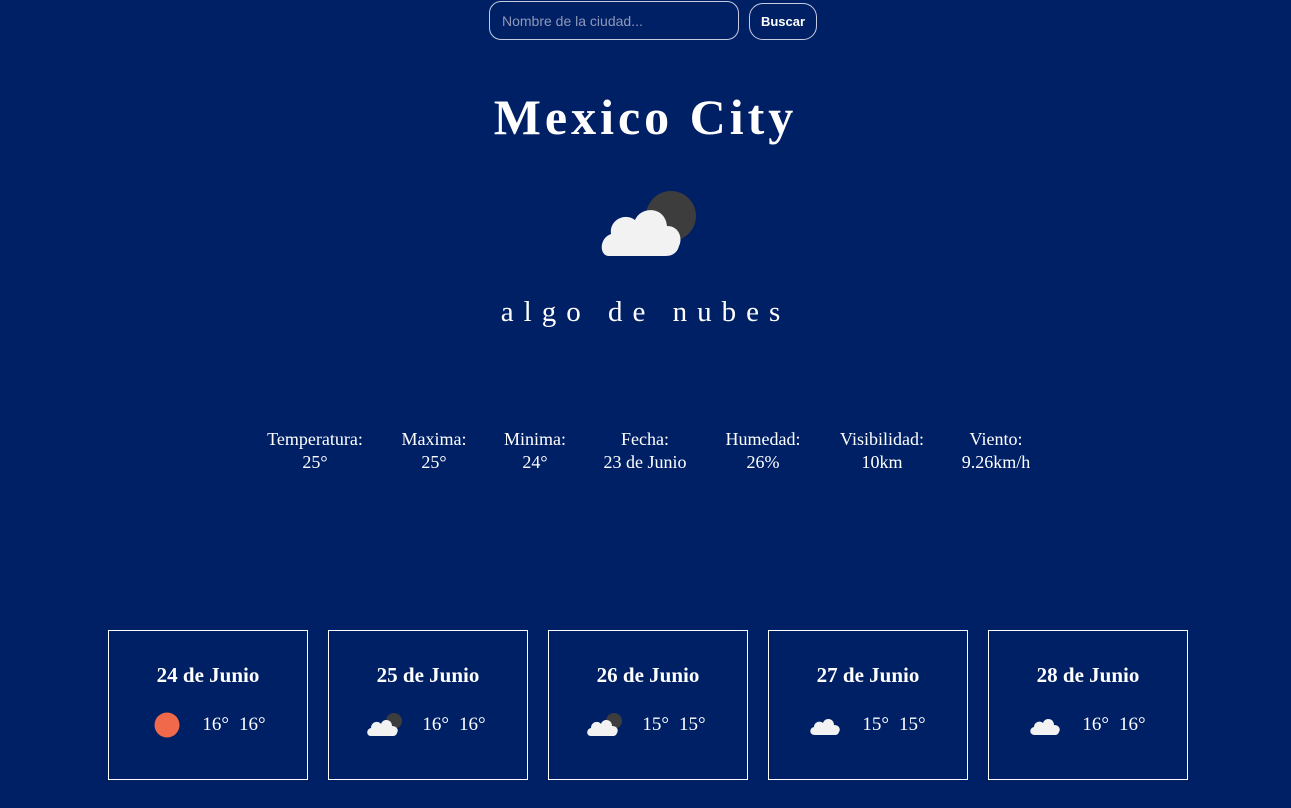 This screenshot has height=808, width=1291. Describe the element at coordinates (648, 705) in the screenshot. I see `forecast-card: 26 de Junio 15° 15°` at that location.